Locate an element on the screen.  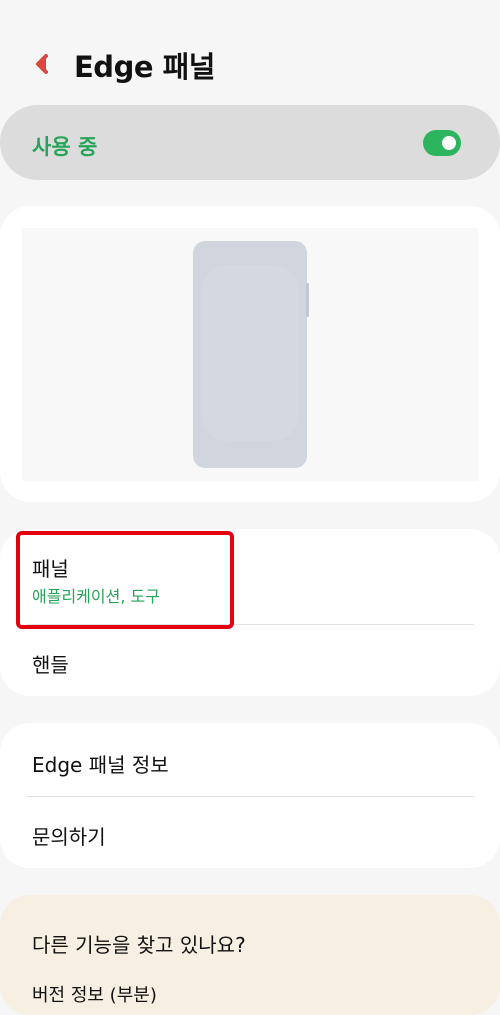
master-switch-label: 사용 중 is located at coordinates (65, 147).